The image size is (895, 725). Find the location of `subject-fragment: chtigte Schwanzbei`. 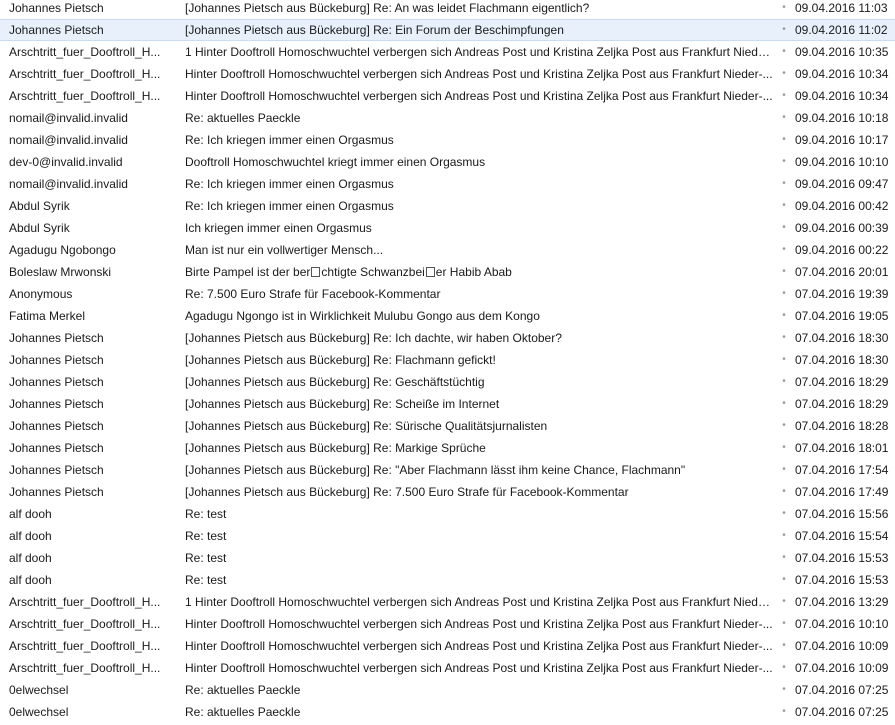

subject-fragment: chtigte Schwanzbei is located at coordinates (373, 272).